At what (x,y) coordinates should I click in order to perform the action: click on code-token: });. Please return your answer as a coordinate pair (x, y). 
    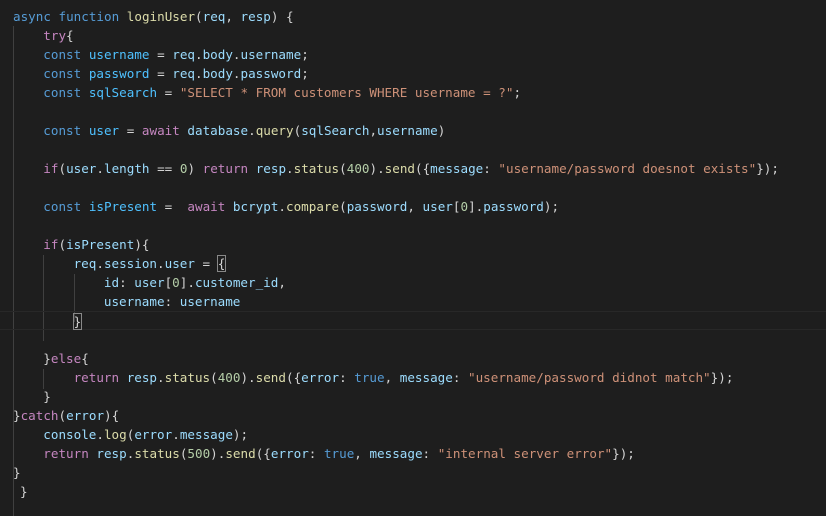
    Looking at the image, I should click on (767, 168).